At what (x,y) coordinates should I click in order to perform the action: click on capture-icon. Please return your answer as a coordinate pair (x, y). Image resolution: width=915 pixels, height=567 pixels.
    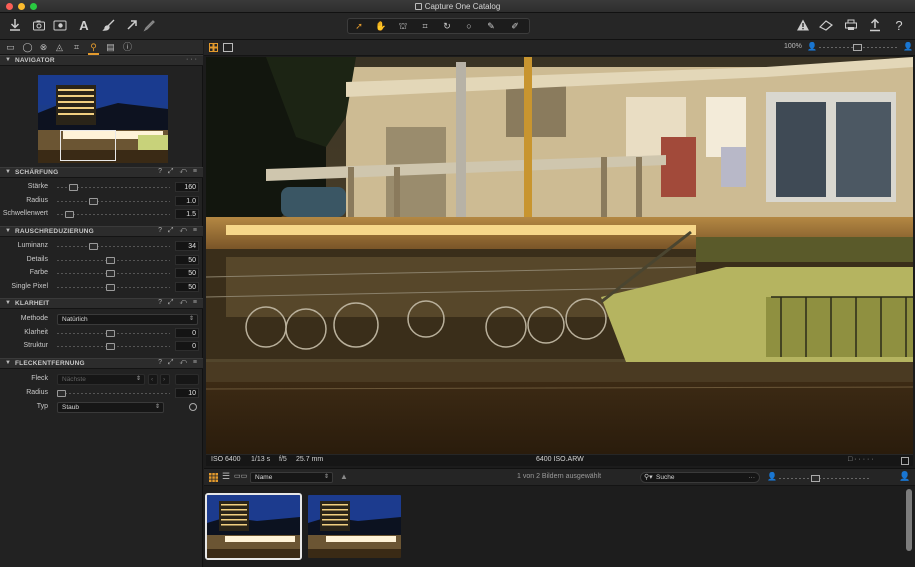
    Looking at the image, I should click on (60, 26).